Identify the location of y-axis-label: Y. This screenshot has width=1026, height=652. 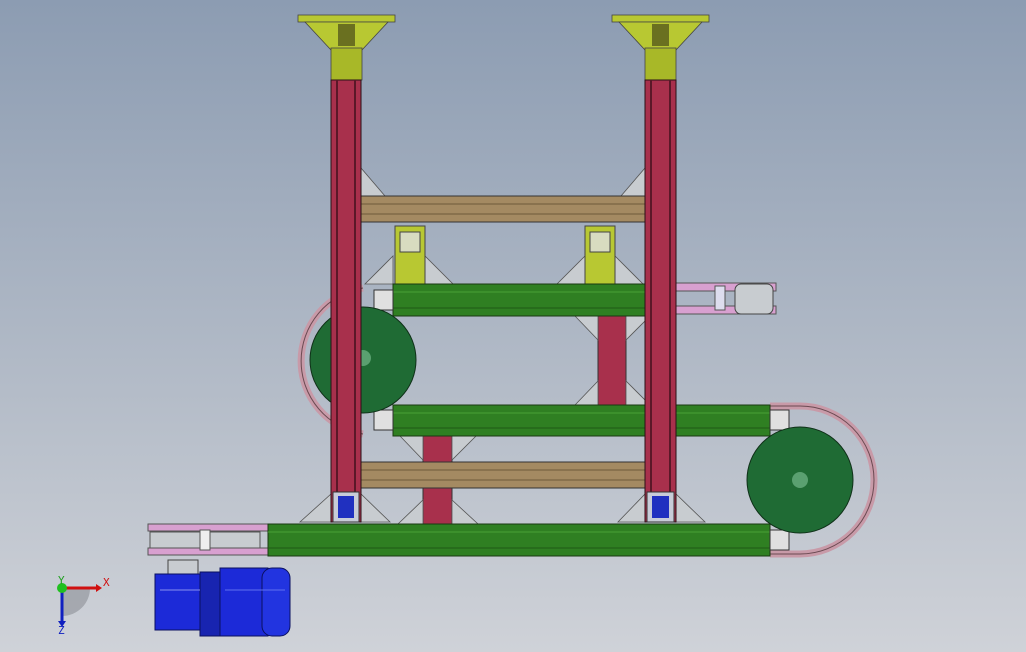
(61, 580).